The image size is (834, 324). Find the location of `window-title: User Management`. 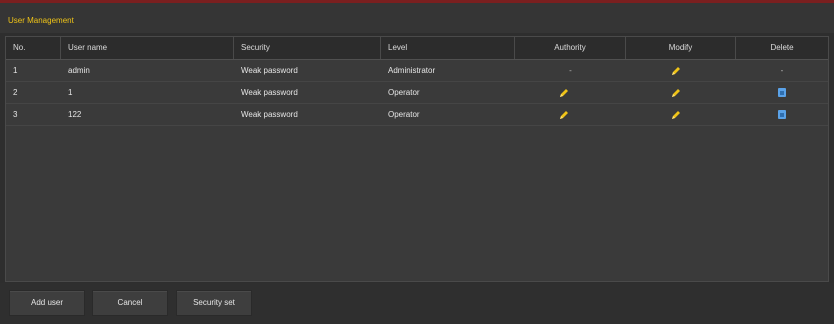

window-title: User Management is located at coordinates (41, 20).